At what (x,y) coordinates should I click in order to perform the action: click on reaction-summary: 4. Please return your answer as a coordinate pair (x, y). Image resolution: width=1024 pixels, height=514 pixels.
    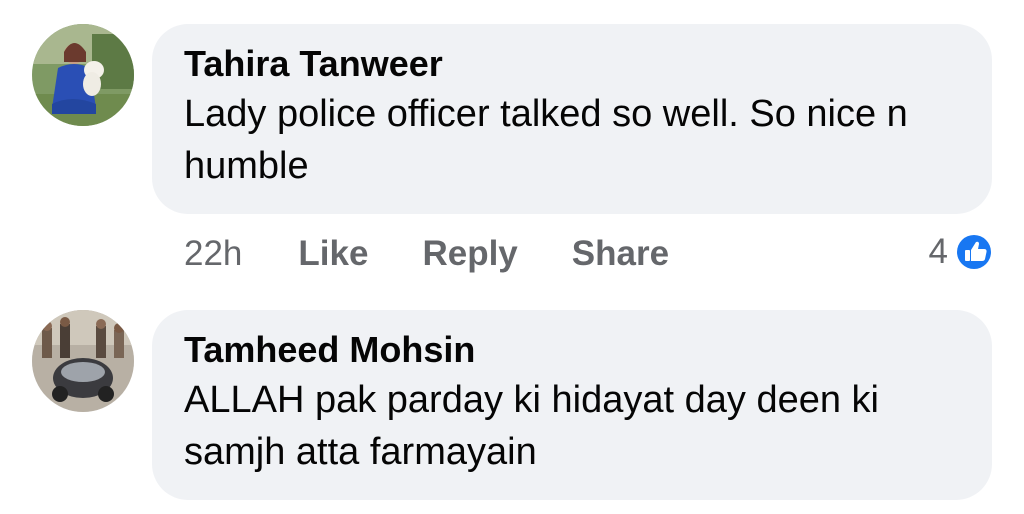
    Looking at the image, I should click on (961, 252).